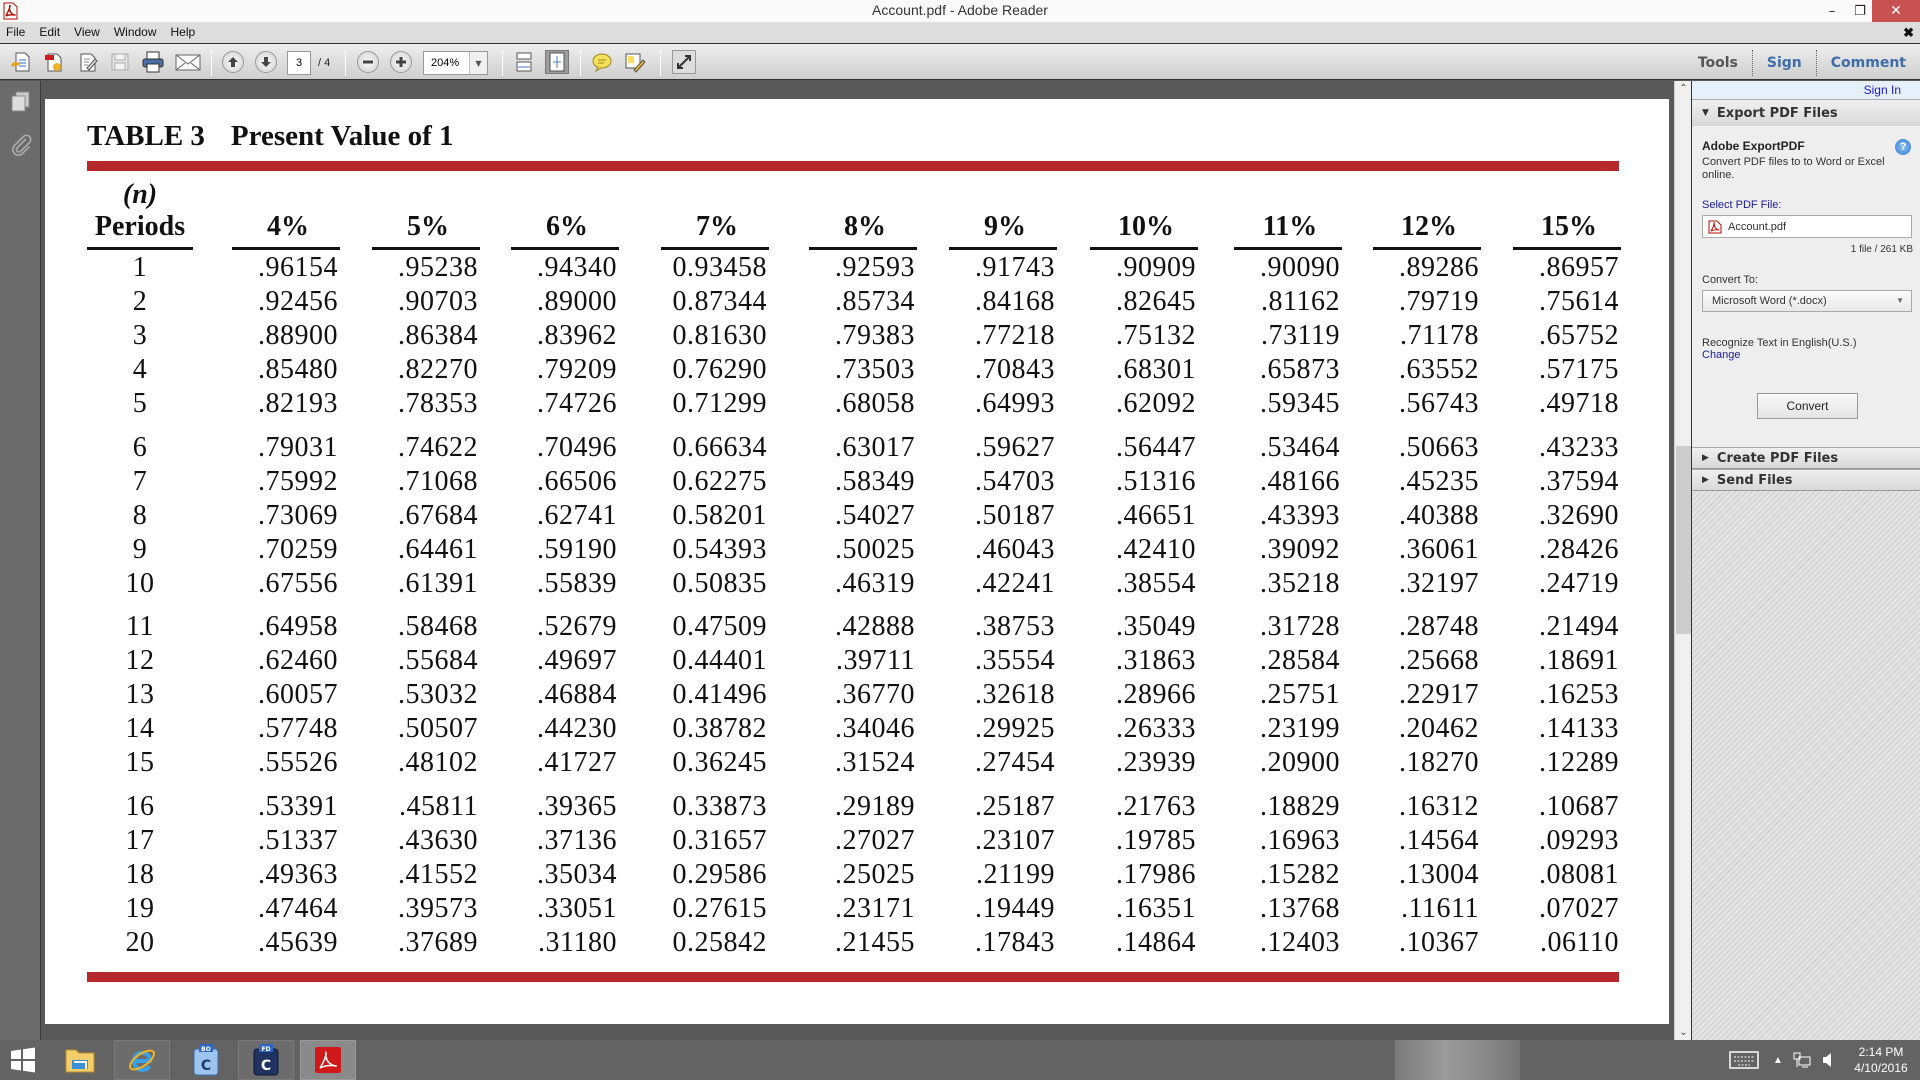 The image size is (1920, 1080). I want to click on value-cell: .39711, so click(875, 661).